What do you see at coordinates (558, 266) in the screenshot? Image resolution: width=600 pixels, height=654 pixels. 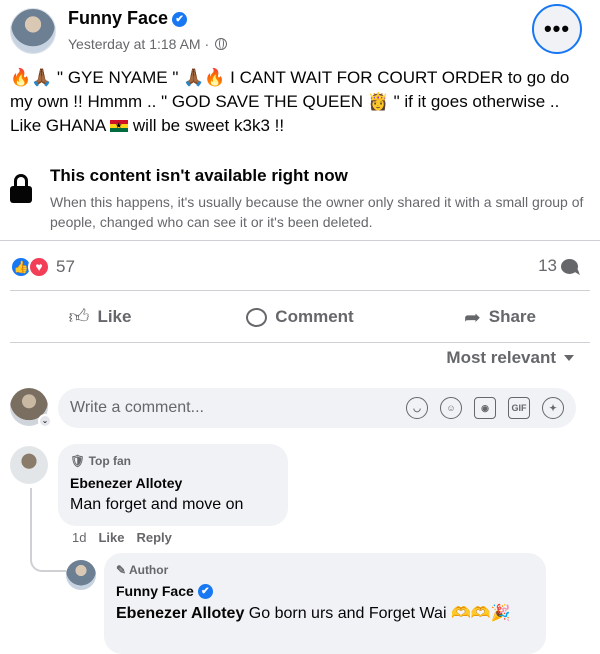 I see `comment-count-link: 13` at bounding box center [558, 266].